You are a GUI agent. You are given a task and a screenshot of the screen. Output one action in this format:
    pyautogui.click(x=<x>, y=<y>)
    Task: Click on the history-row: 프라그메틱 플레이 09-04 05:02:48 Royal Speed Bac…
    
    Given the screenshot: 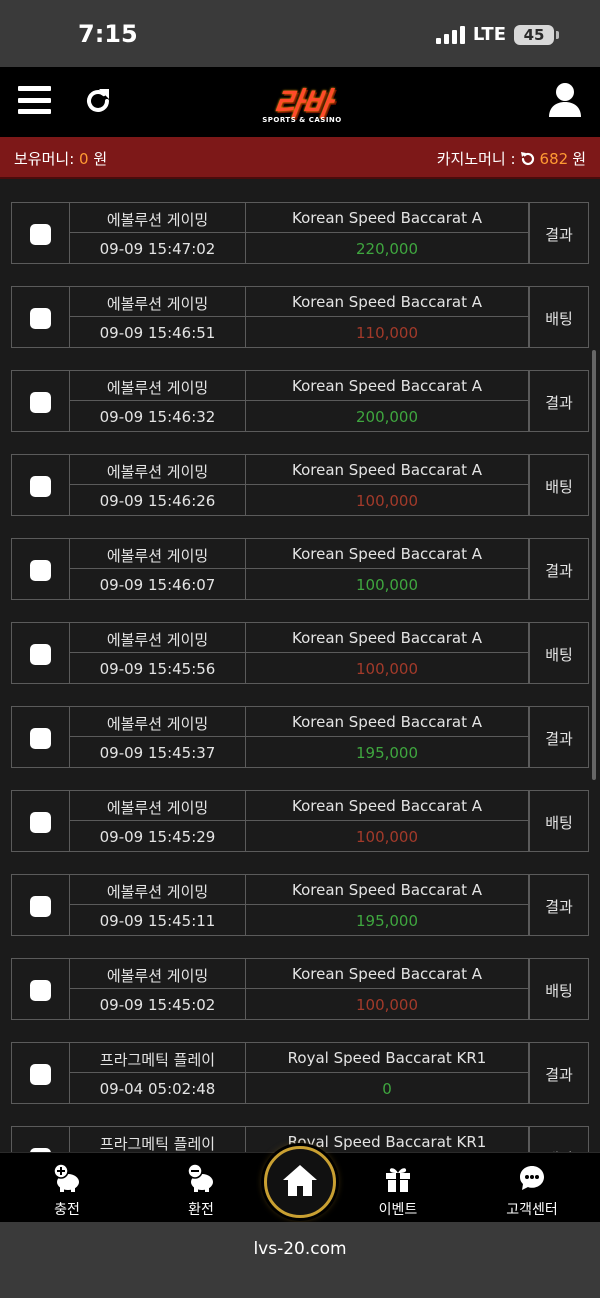 What is the action you would take?
    pyautogui.click(x=300, y=1073)
    